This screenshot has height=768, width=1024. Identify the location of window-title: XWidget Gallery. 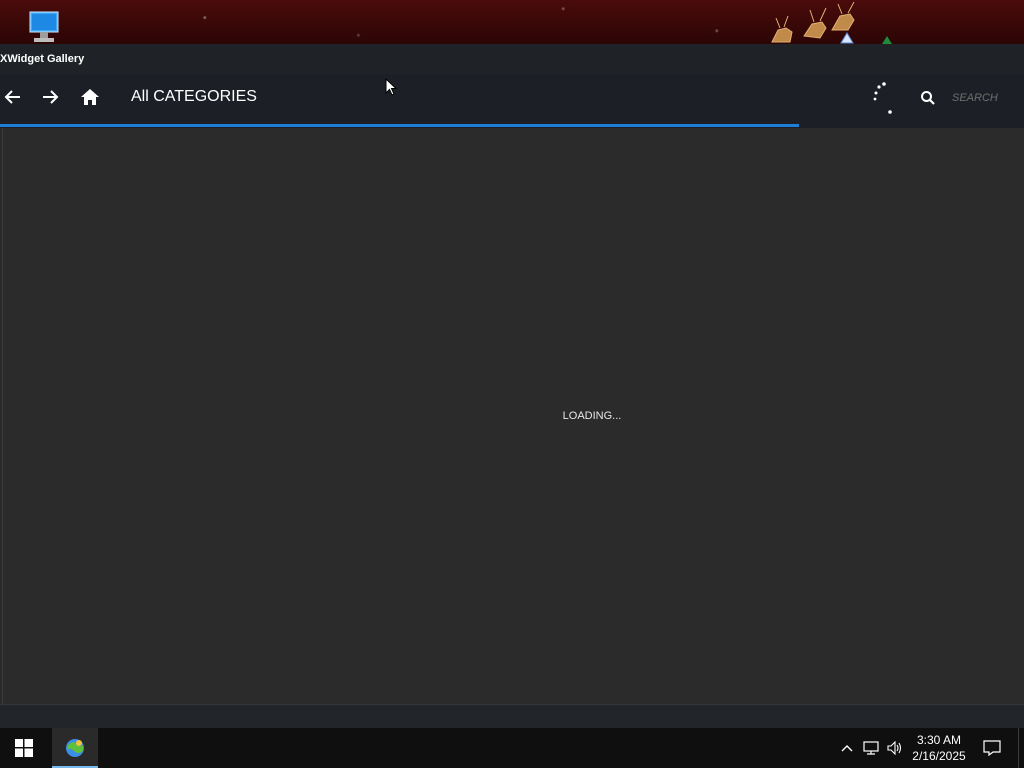
(42, 59).